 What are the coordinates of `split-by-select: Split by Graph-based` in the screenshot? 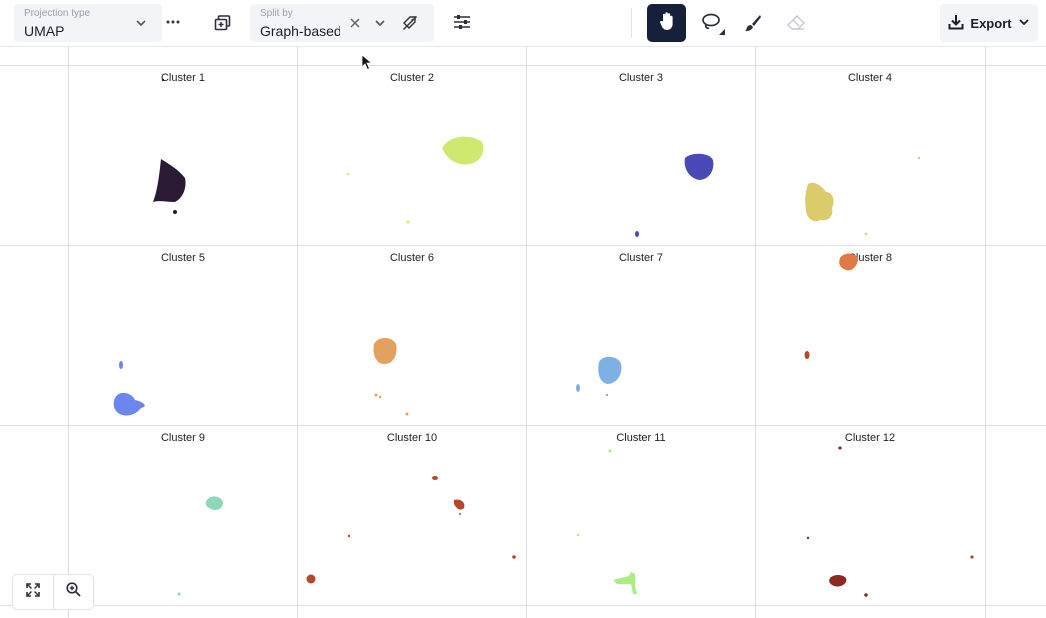 It's located at (342, 23).